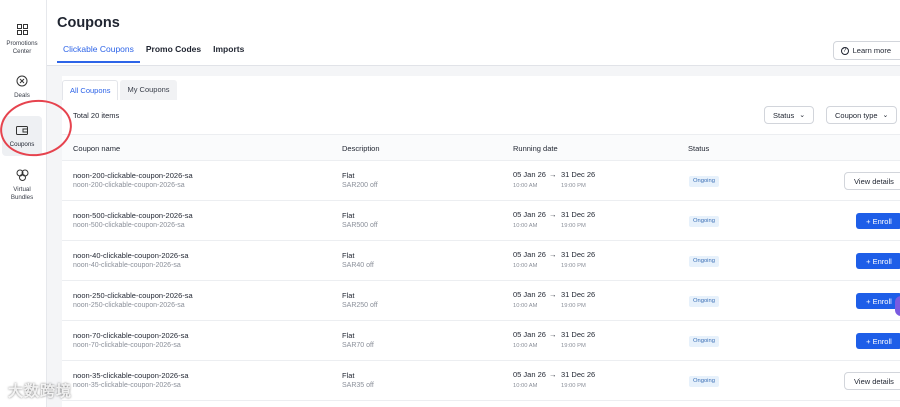 The width and height of the screenshot is (900, 407). What do you see at coordinates (133, 295) in the screenshot?
I see `coupon-name: noon-250-clickable-coupon-2026-sa` at bounding box center [133, 295].